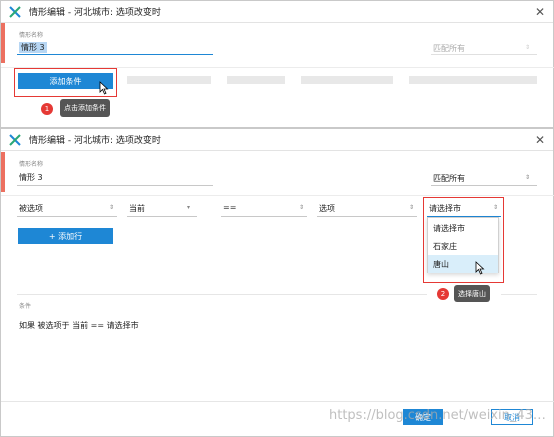  What do you see at coordinates (137, 208) in the screenshot?
I see `scope-select: 当前` at bounding box center [137, 208].